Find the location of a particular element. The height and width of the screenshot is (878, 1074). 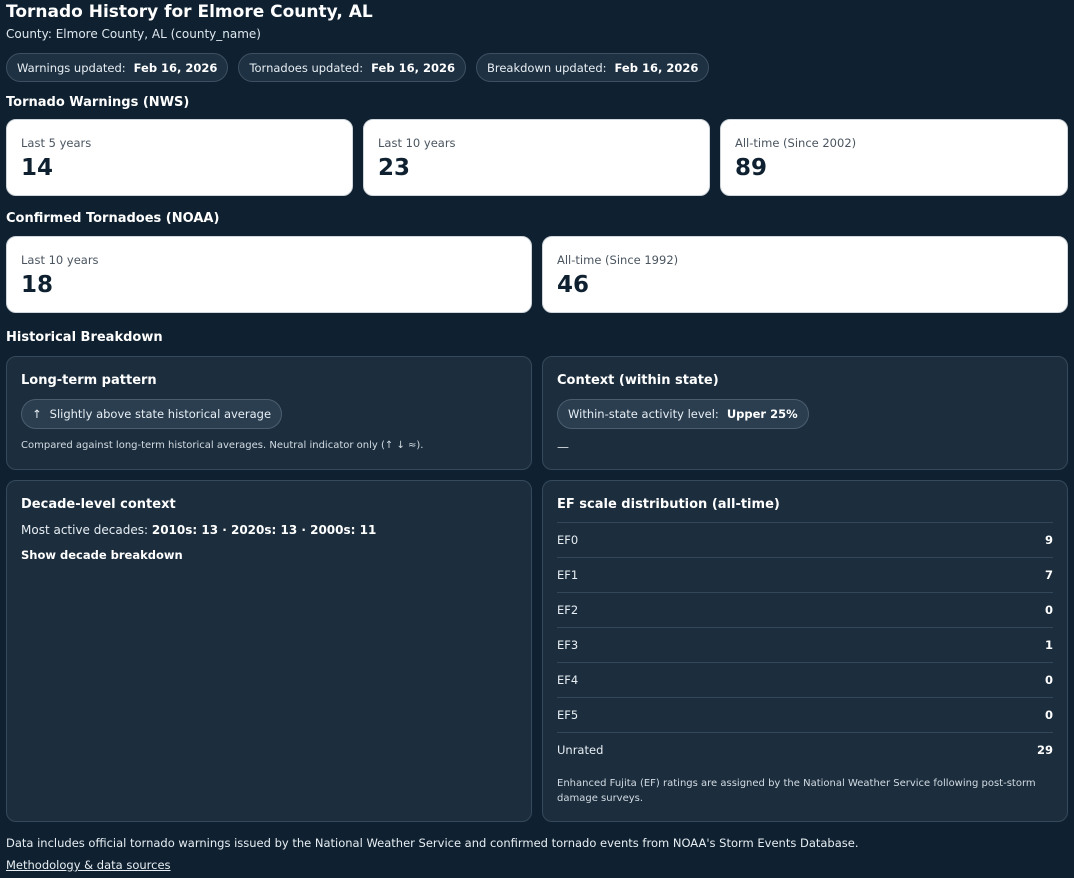

tornadoes-alltime-card: All-time (Since 1992) 46 is located at coordinates (805, 274).